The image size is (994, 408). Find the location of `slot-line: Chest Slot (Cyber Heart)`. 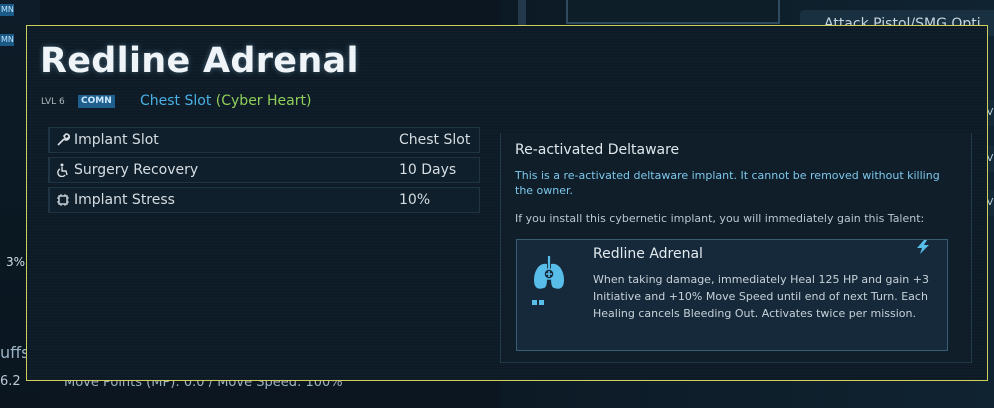

slot-line: Chest Slot (Cyber Heart) is located at coordinates (225, 101).